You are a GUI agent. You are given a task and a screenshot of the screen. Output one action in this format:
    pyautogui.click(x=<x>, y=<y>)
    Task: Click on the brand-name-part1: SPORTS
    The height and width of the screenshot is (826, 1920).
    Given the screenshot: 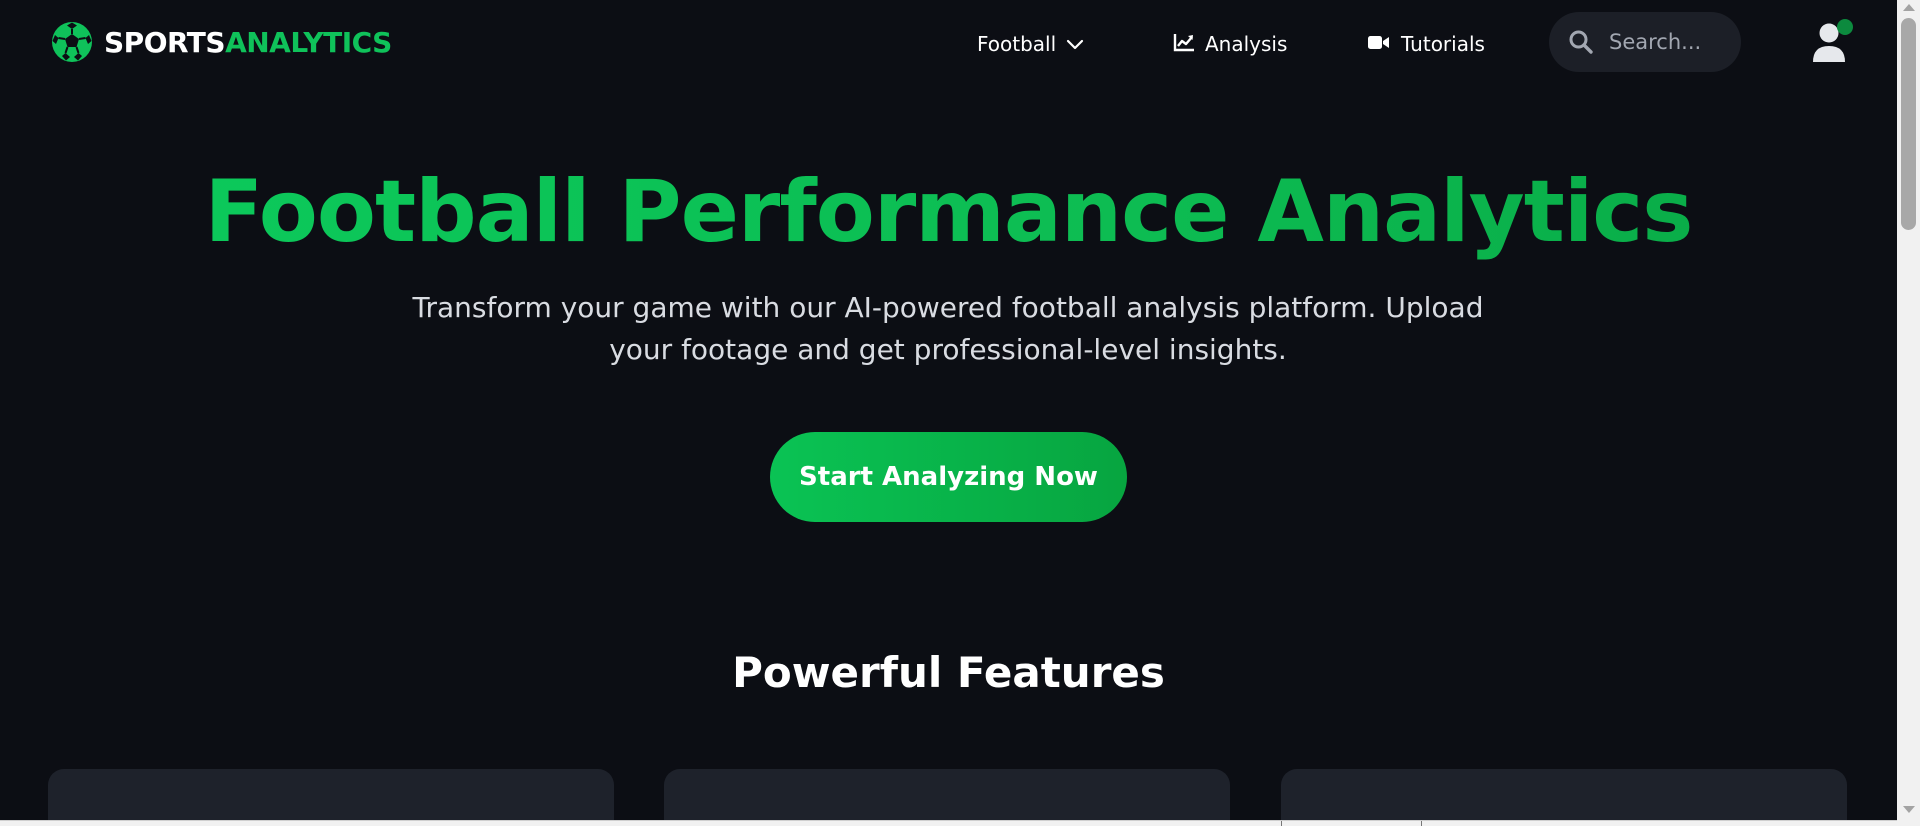 What is the action you would take?
    pyautogui.click(x=165, y=42)
    